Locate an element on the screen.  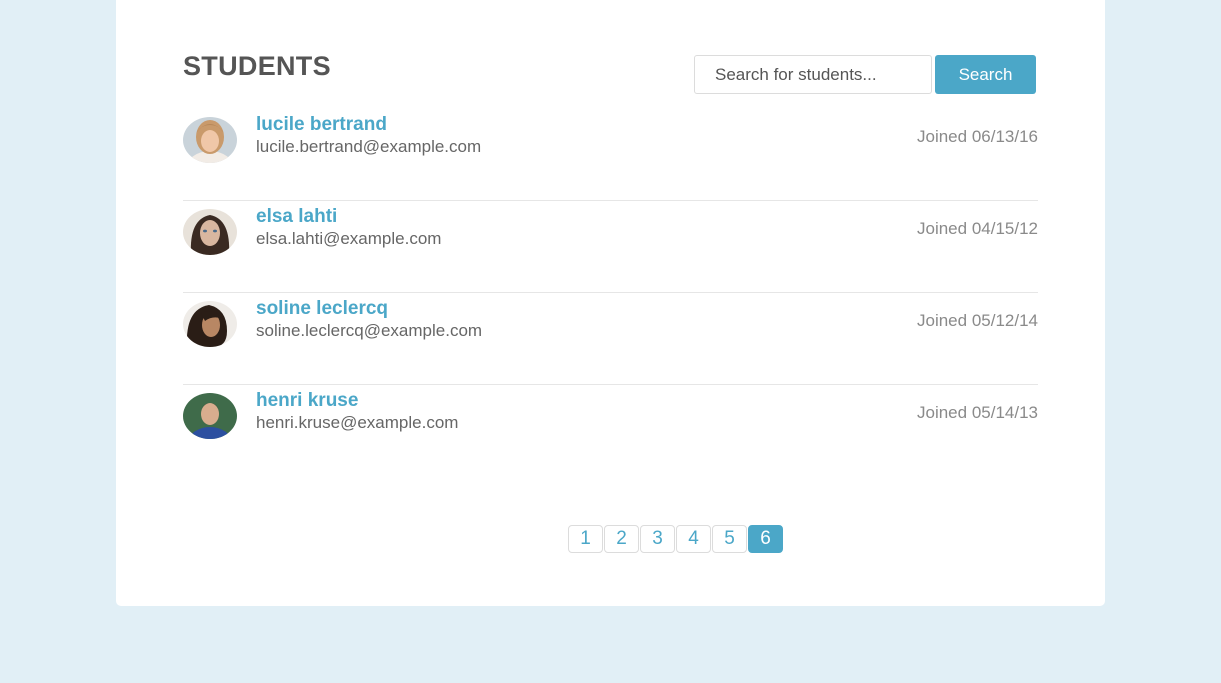
pagination: 1 2 3 4 5 6 is located at coordinates (675, 539).